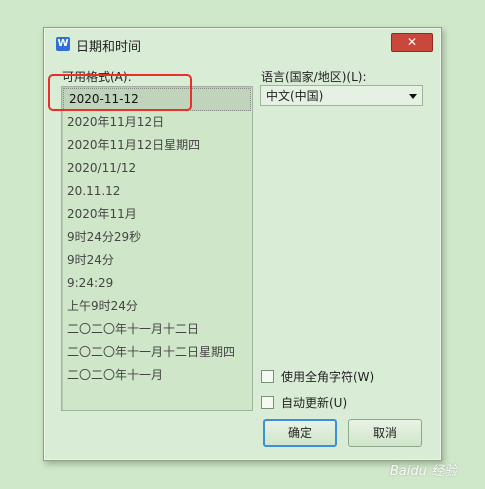 The width and height of the screenshot is (485, 489). What do you see at coordinates (157, 237) in the screenshot?
I see `format-item: 9时24分29秒` at bounding box center [157, 237].